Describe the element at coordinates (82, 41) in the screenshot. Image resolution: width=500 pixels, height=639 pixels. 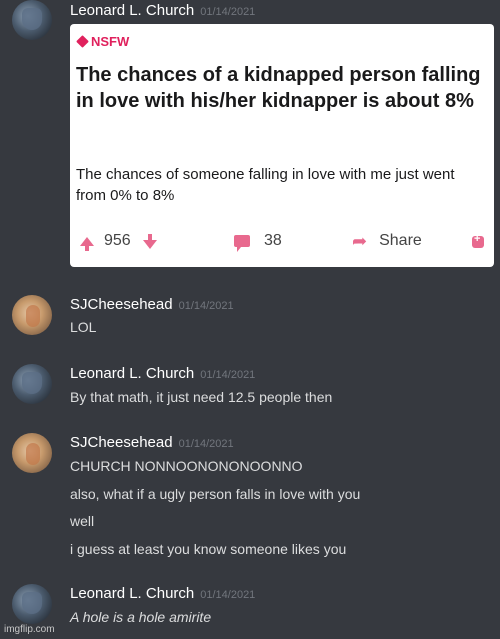
I see `nsfw-icon` at that location.